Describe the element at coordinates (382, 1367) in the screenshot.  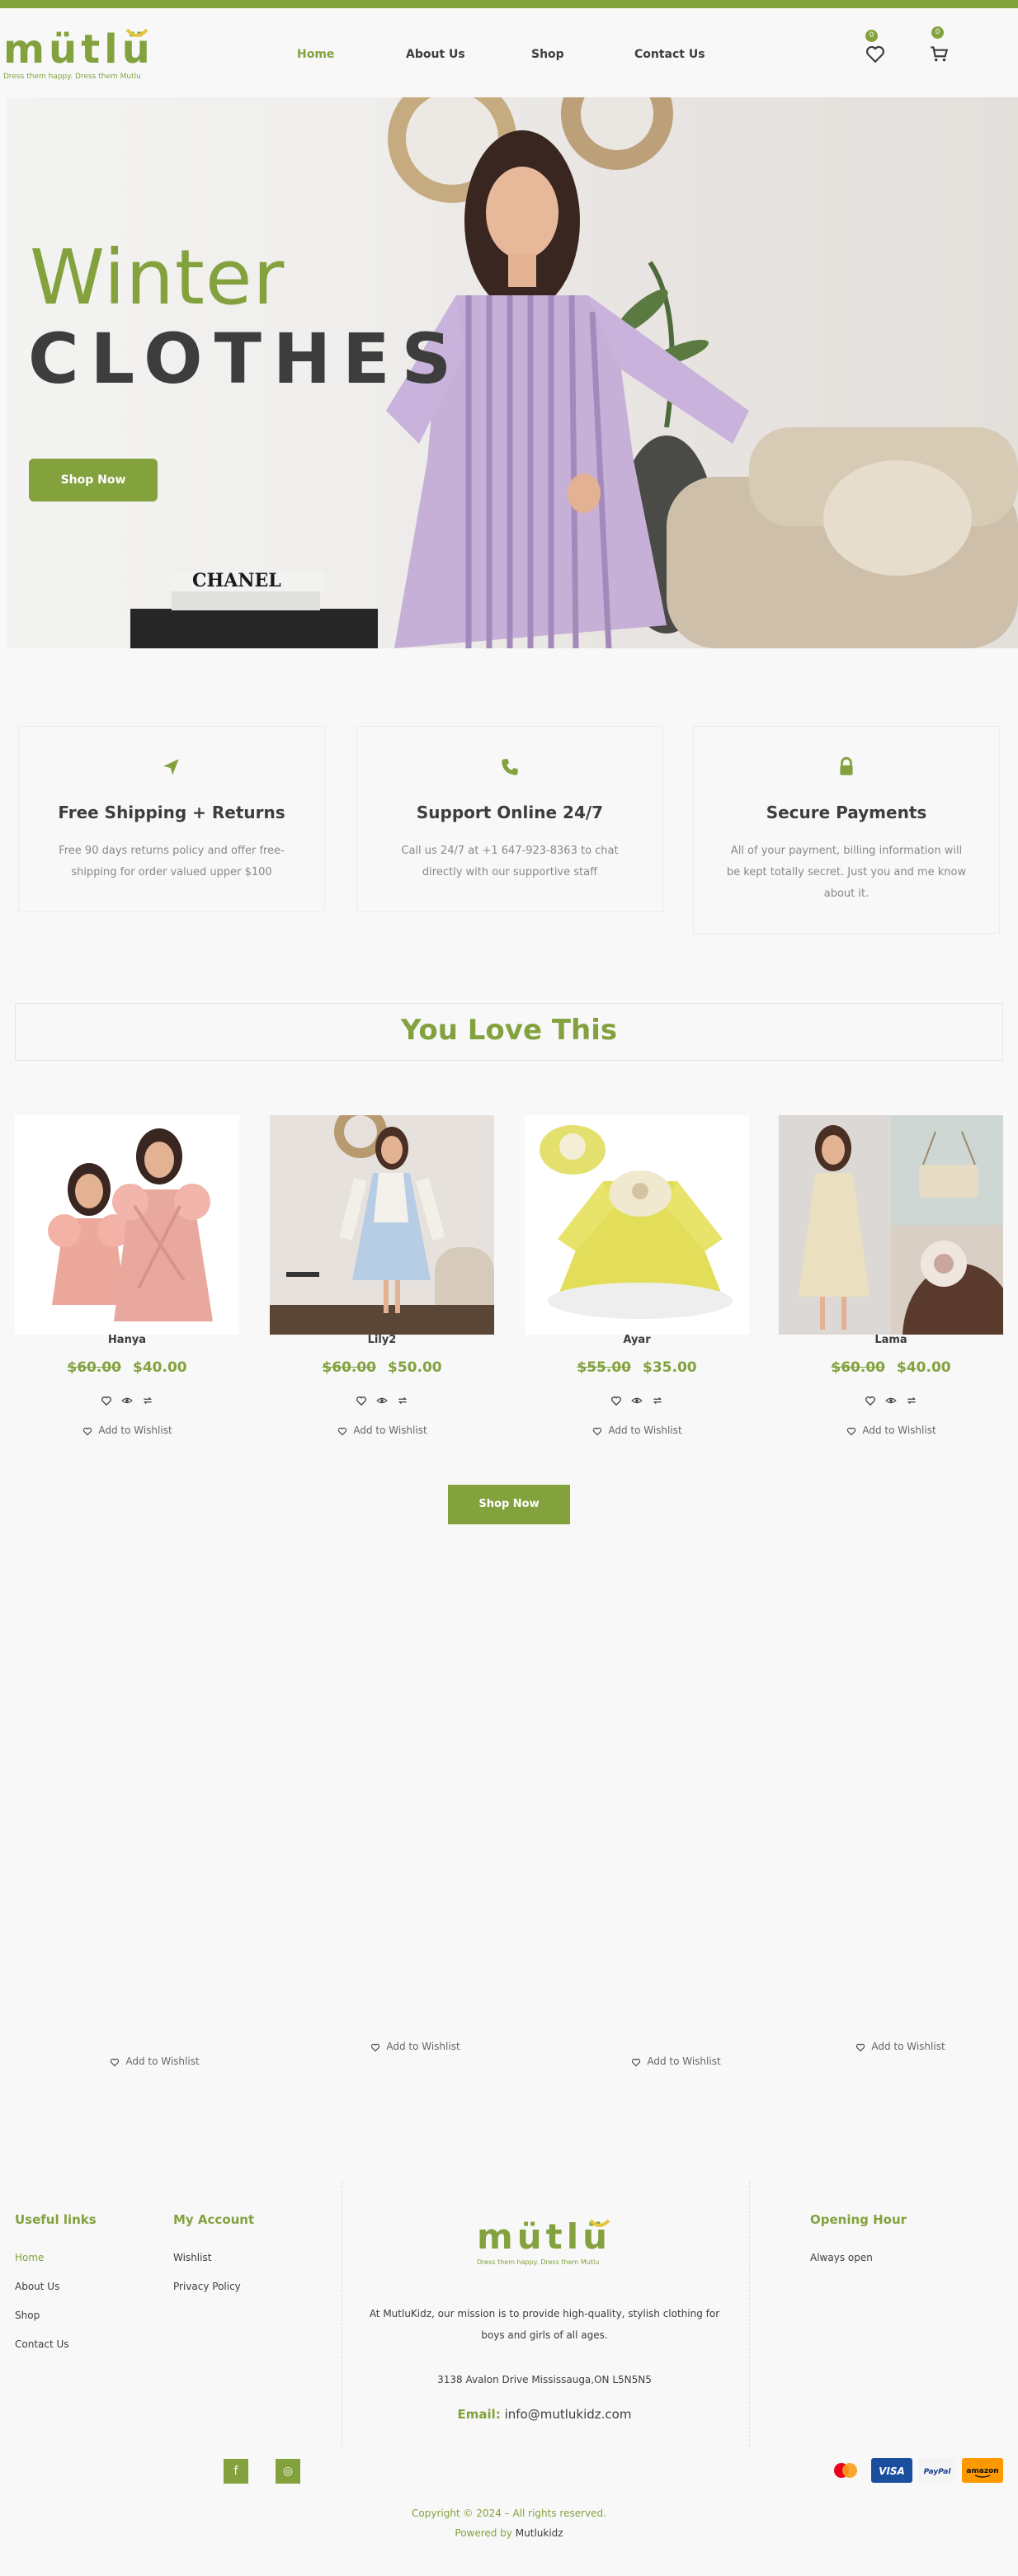
I see `product-prices: $60.00 $50.00` at that location.